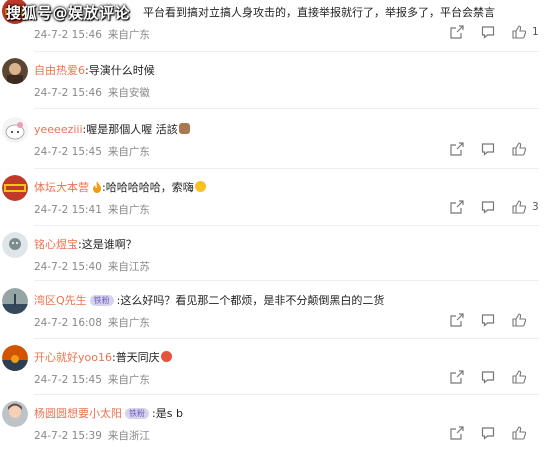 This screenshot has width=547, height=459. I want to click on comment-text: 是s b, so click(169, 413).